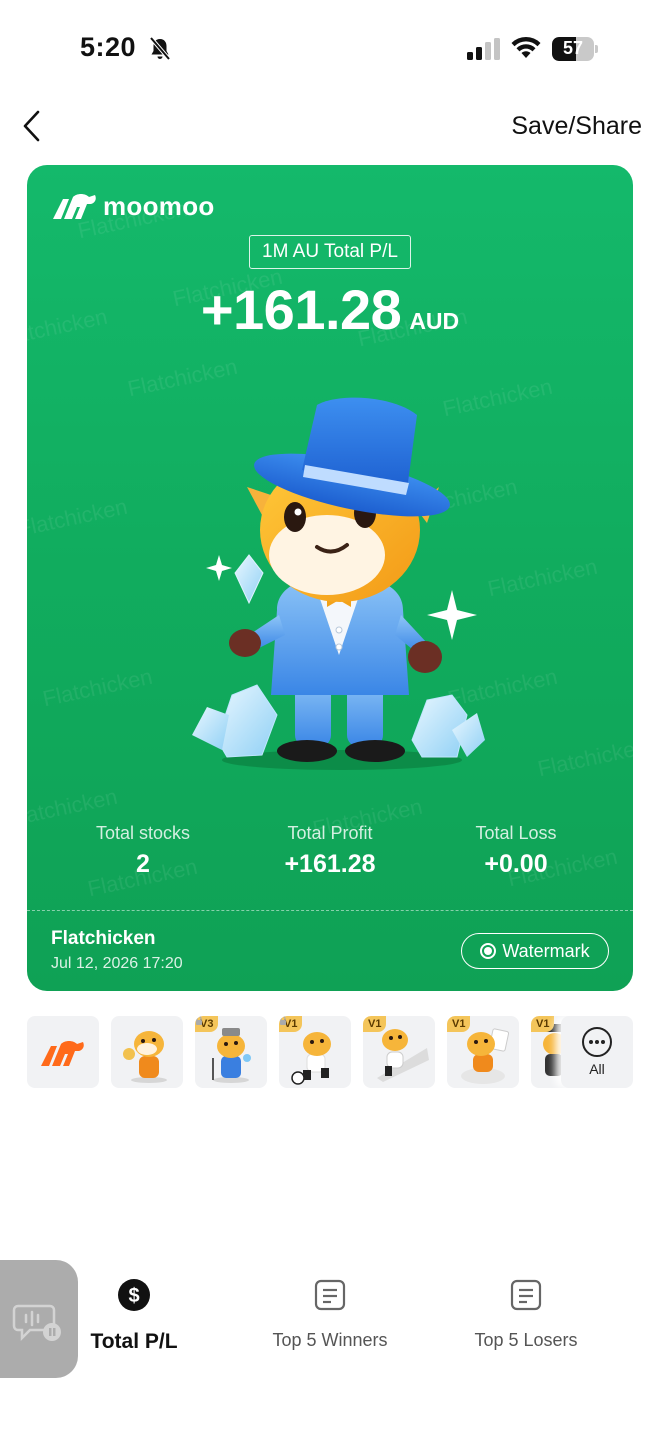 The height and width of the screenshot is (1434, 660). What do you see at coordinates (338, 583) in the screenshot?
I see `mascot-illustration` at bounding box center [338, 583].